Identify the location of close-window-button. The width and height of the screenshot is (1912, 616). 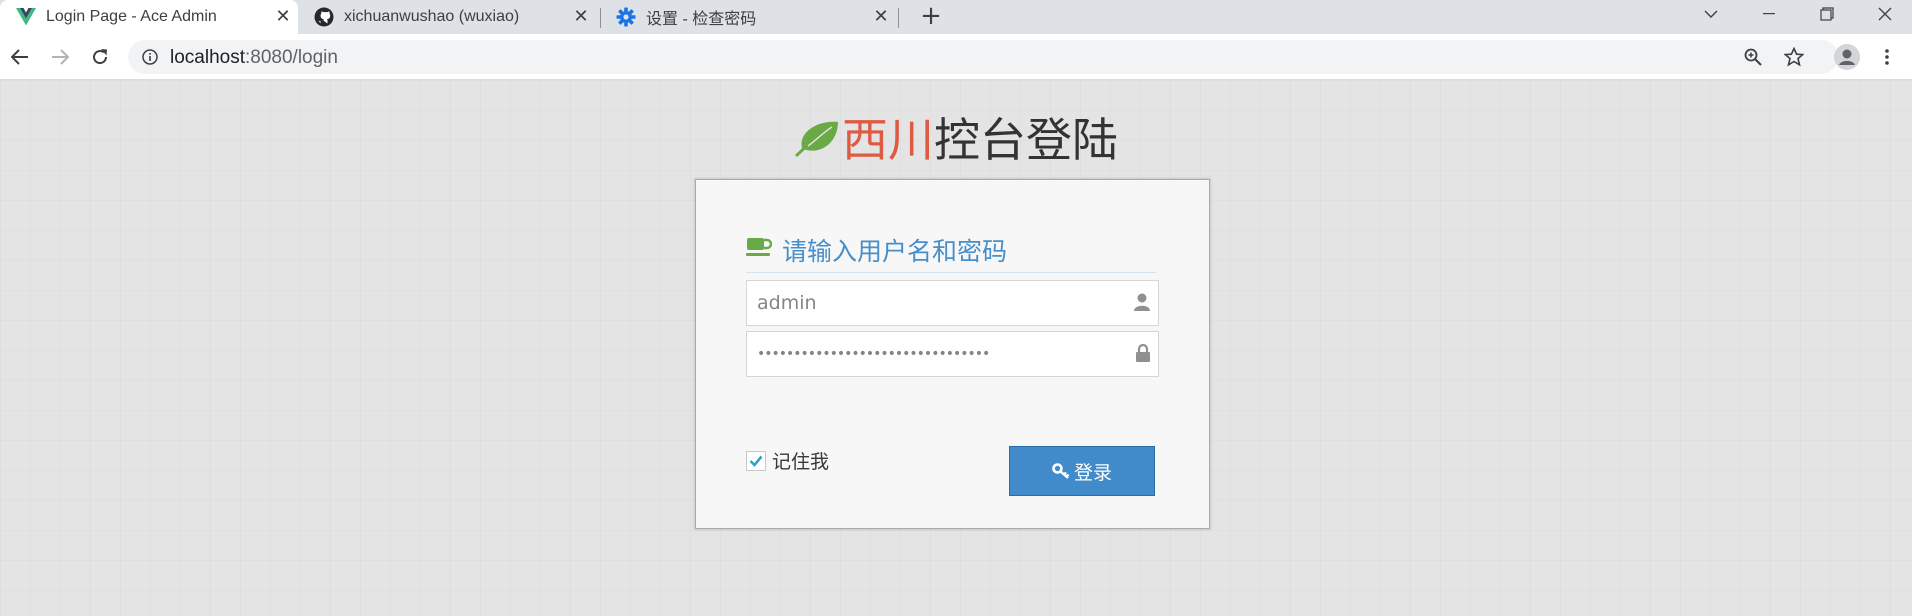
(1885, 14).